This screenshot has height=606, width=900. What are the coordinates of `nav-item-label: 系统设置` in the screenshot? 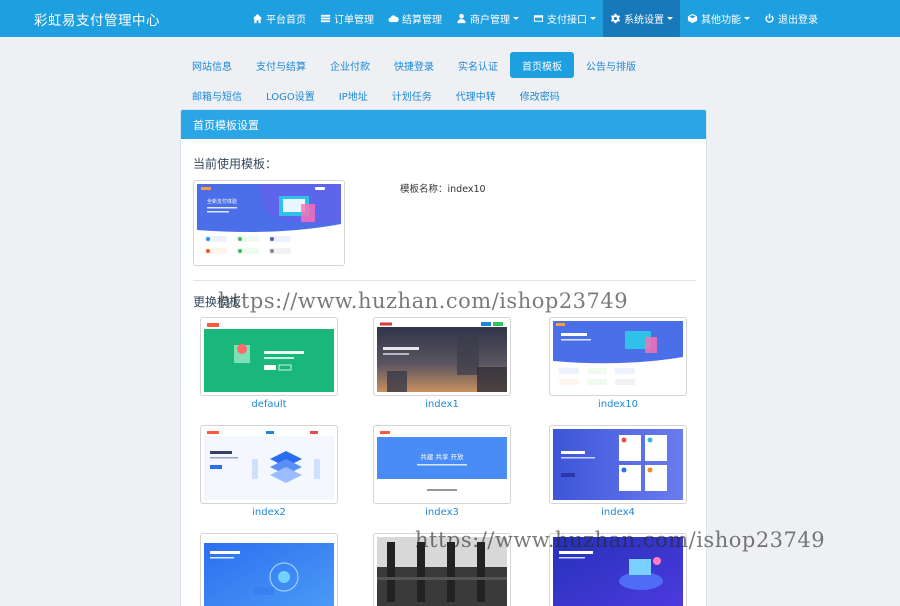 It's located at (644, 20).